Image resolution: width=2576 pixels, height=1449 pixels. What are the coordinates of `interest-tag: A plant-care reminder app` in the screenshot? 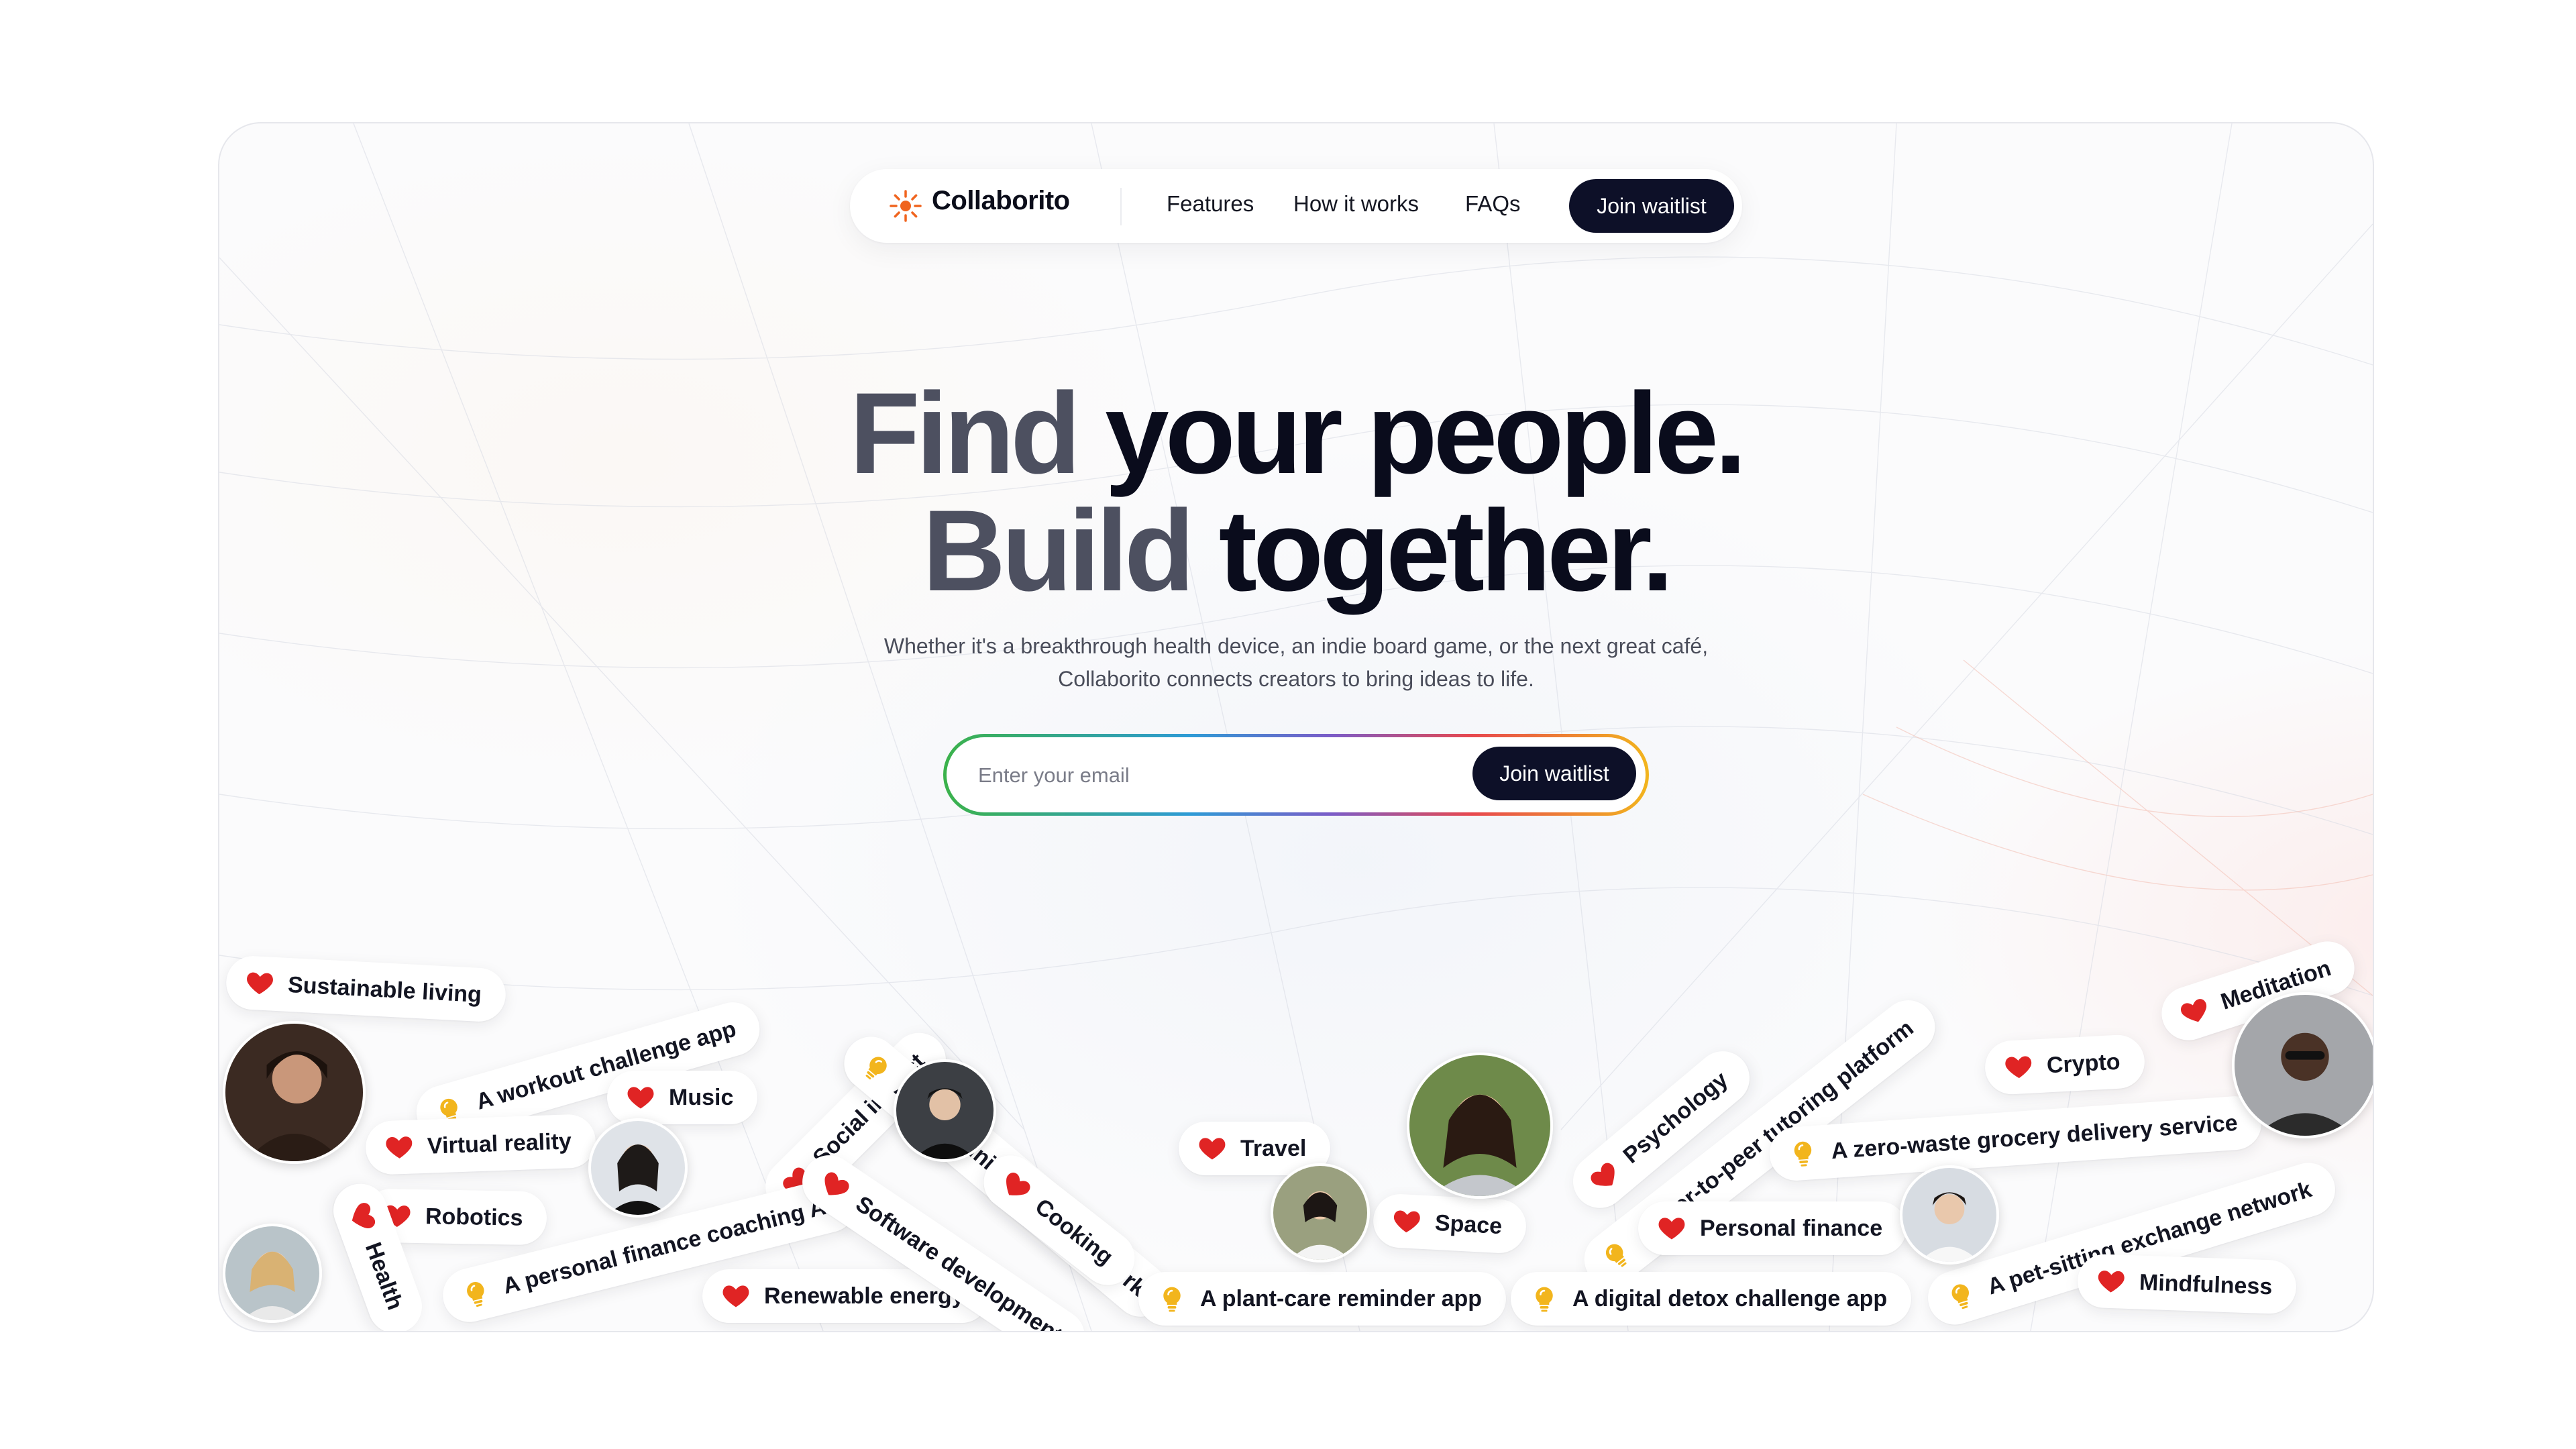 It's located at (1322, 1299).